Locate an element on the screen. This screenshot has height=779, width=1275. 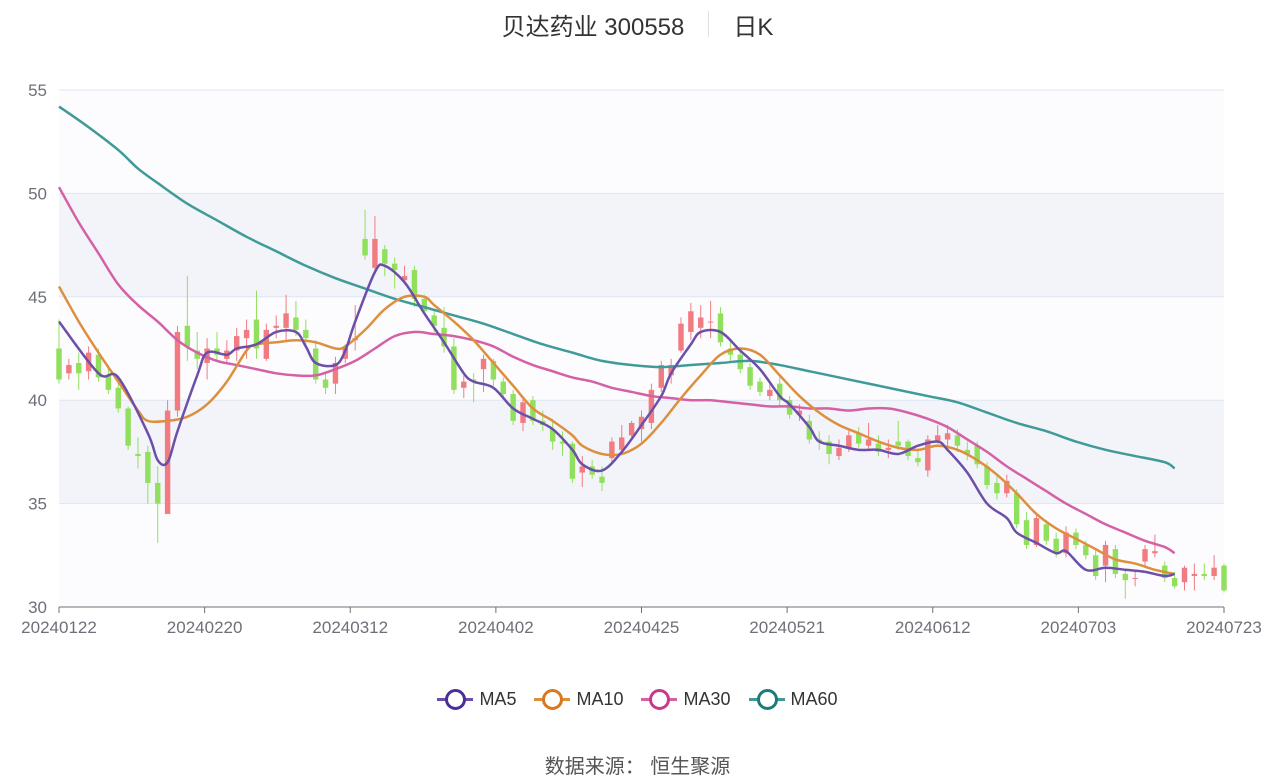
y-tick-label: 55 is located at coordinates (37, 90).